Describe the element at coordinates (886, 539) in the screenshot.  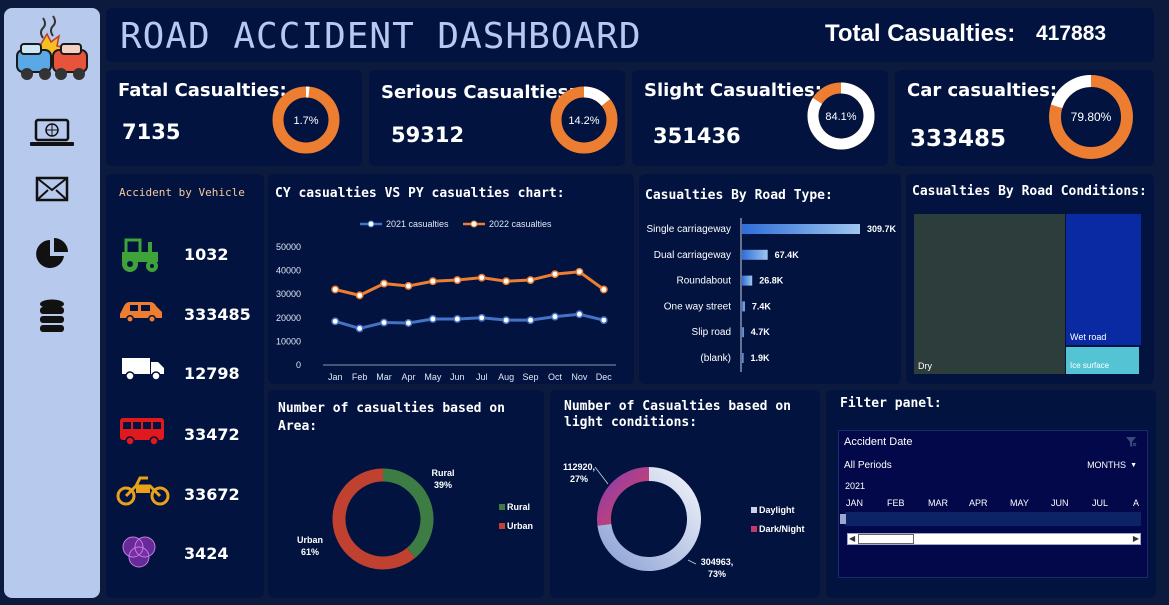
I see `scrollbar-thumb` at that location.